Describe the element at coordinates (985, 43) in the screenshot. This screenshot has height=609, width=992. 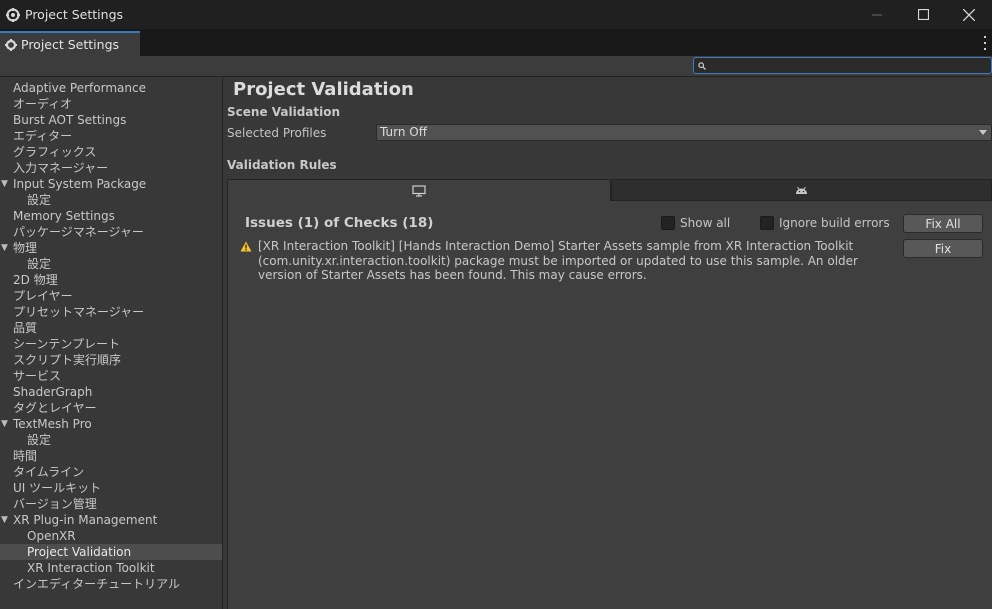
I see `more-options-icon` at that location.